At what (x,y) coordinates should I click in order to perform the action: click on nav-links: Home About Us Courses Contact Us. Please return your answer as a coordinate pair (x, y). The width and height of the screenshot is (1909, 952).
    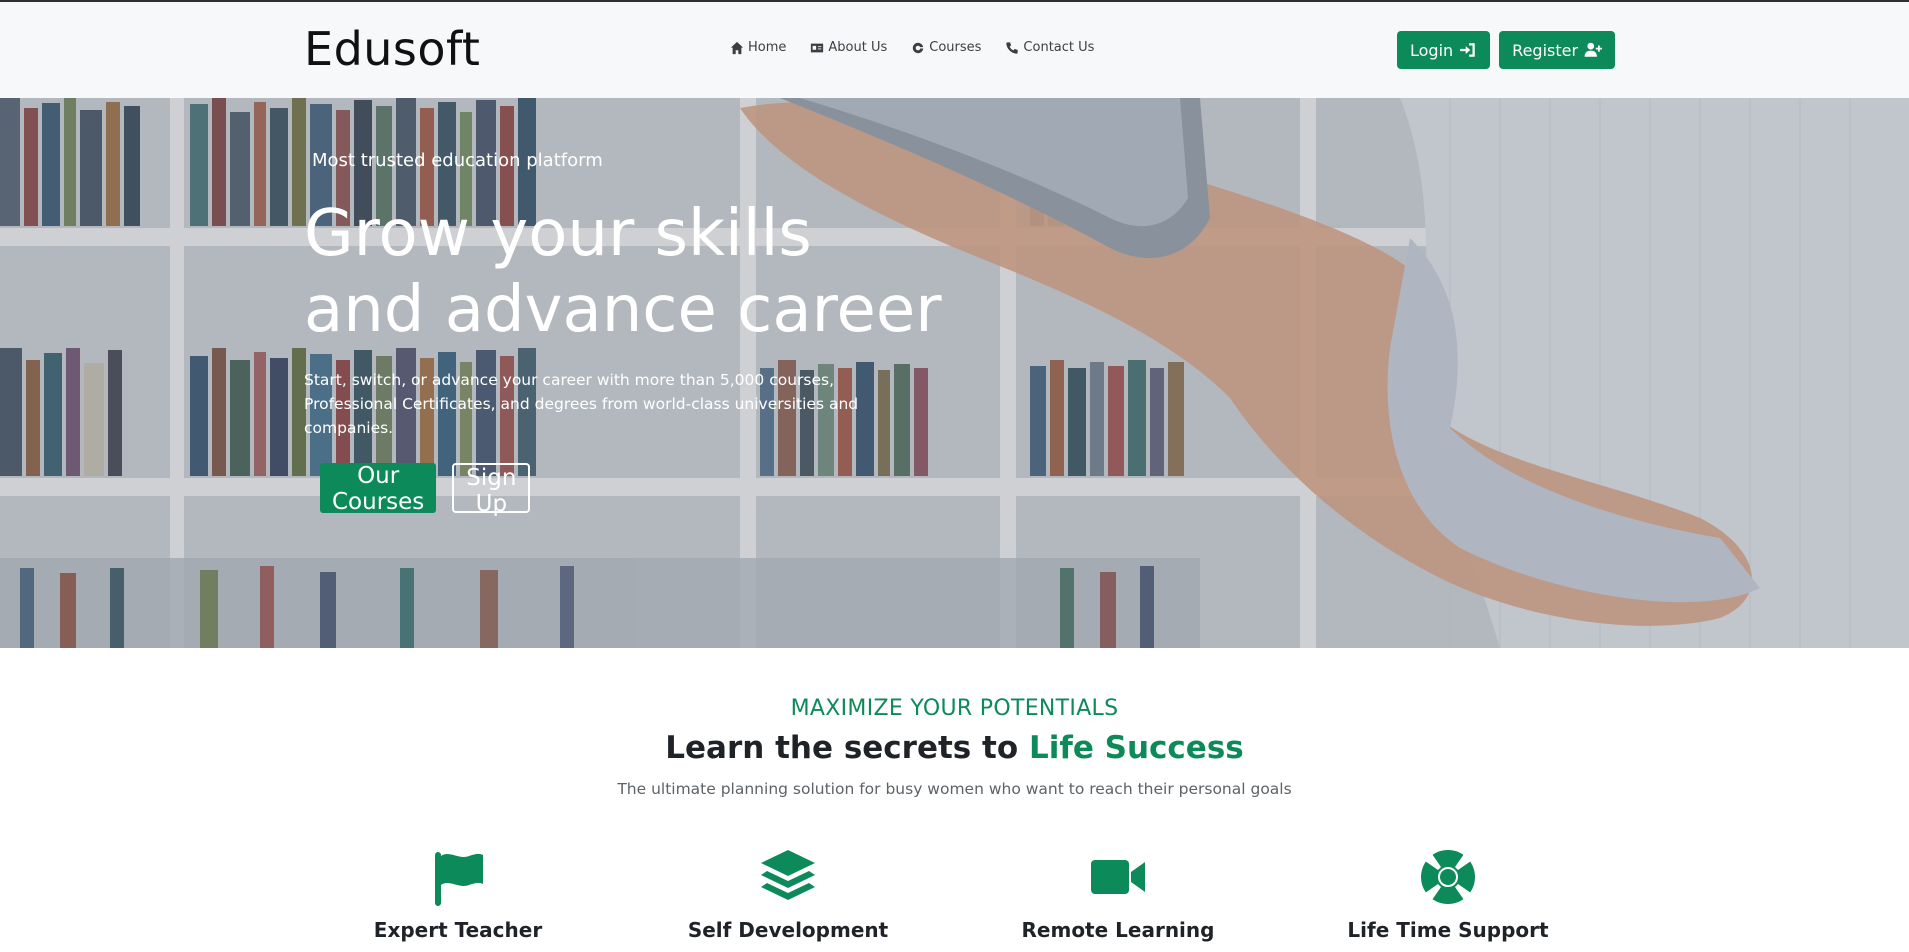
    Looking at the image, I should click on (912, 47).